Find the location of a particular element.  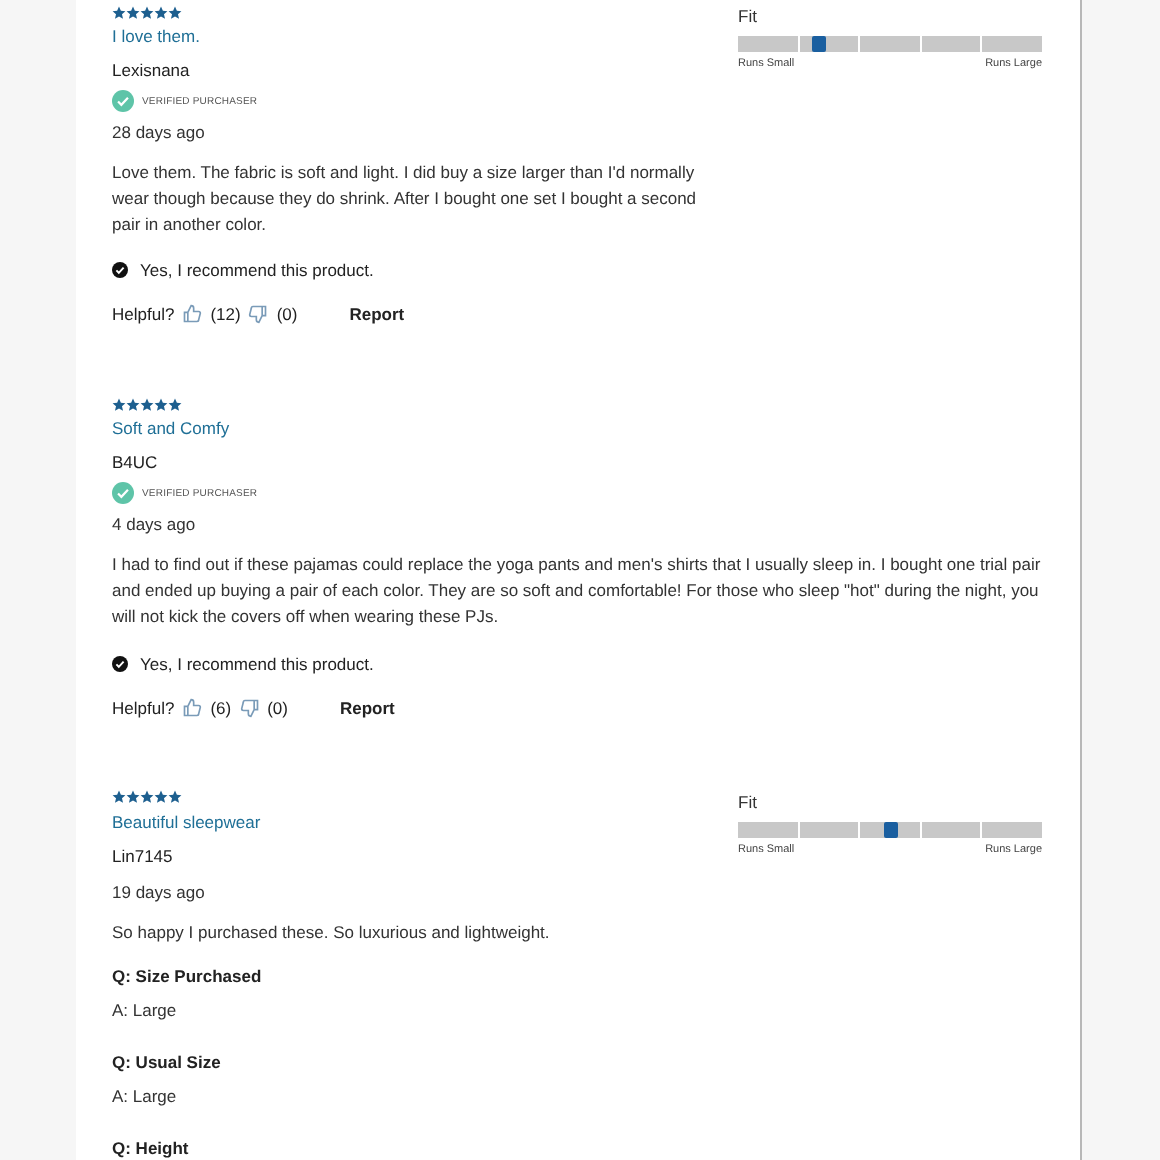

reviewer-name: B4UC is located at coordinates (135, 462).